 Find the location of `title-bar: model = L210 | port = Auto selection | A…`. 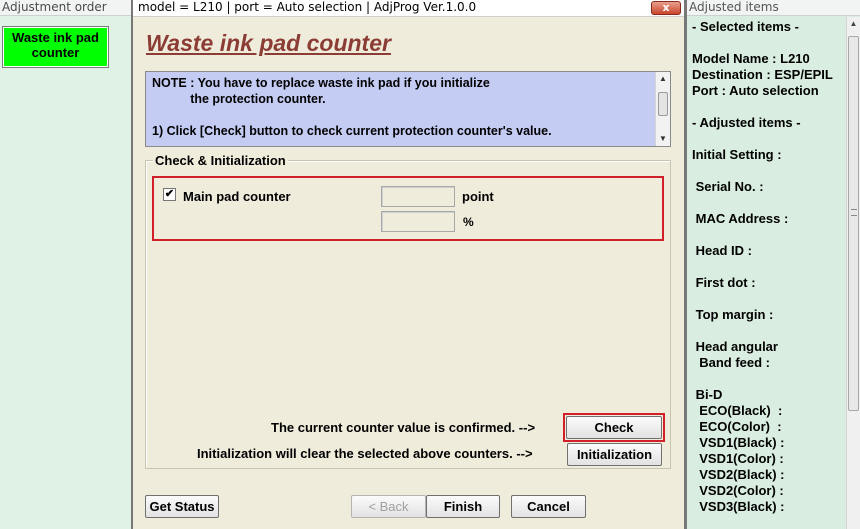

title-bar: model = L210 | port = Auto selection | A… is located at coordinates (408, 8).